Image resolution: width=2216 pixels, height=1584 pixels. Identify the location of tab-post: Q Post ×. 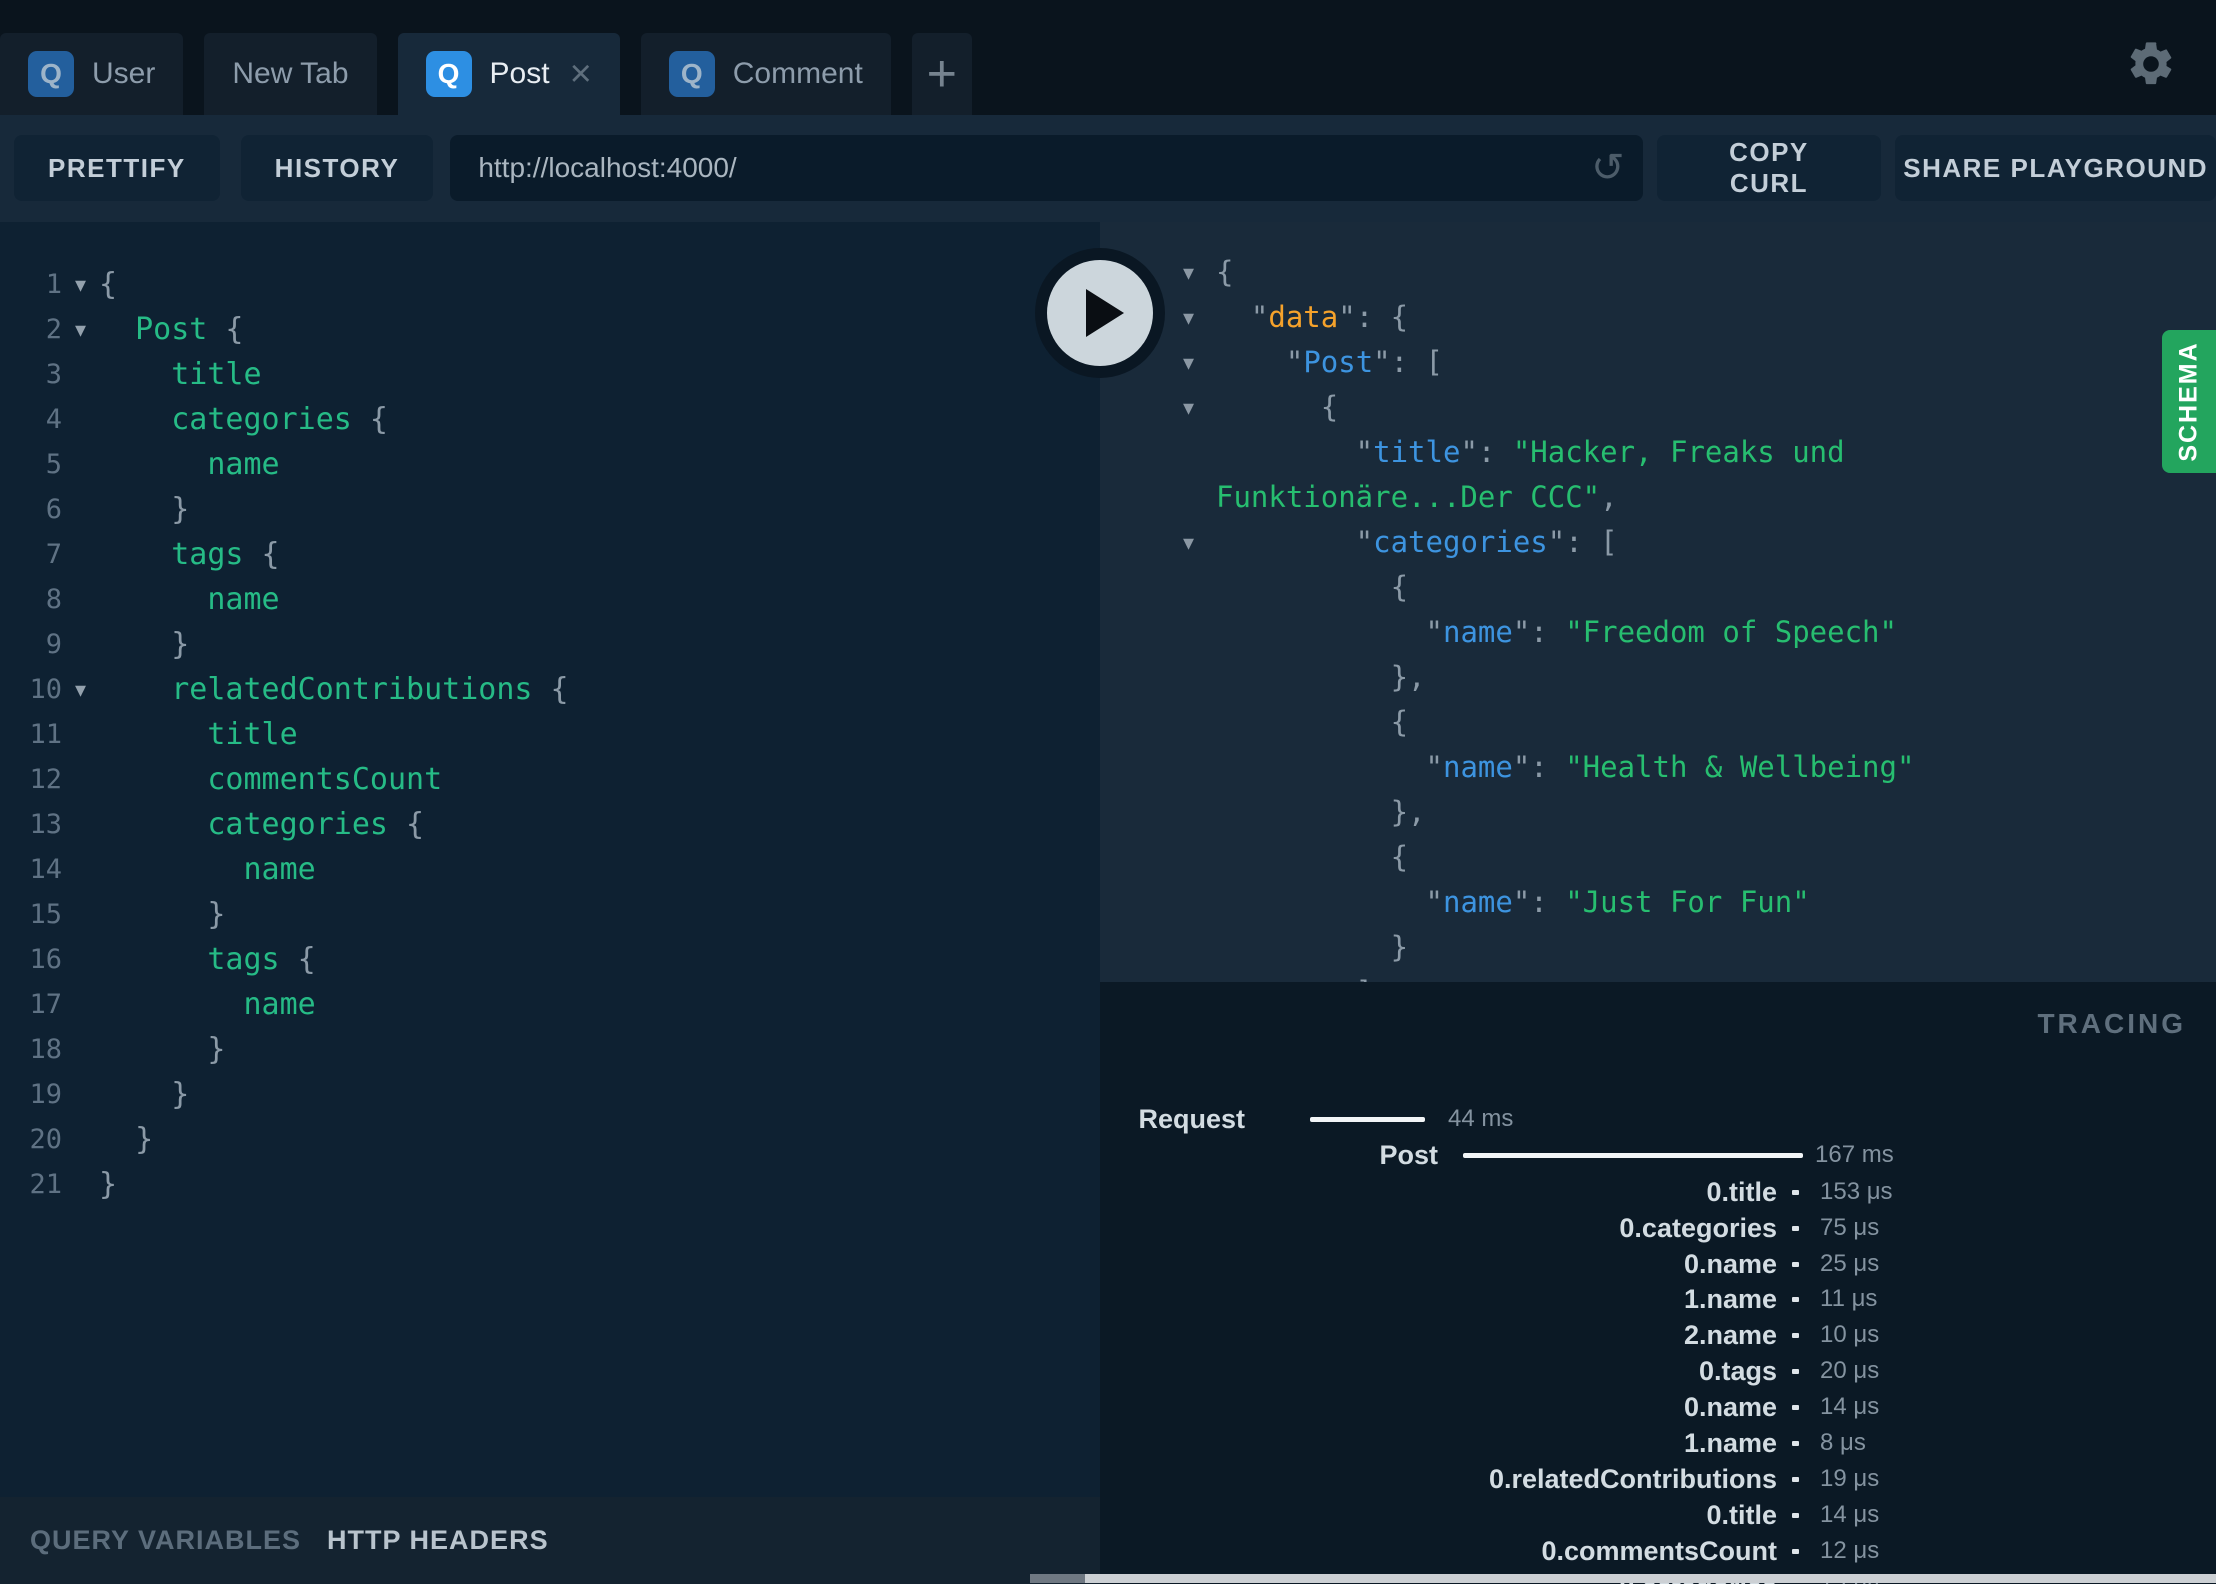
(508, 74).